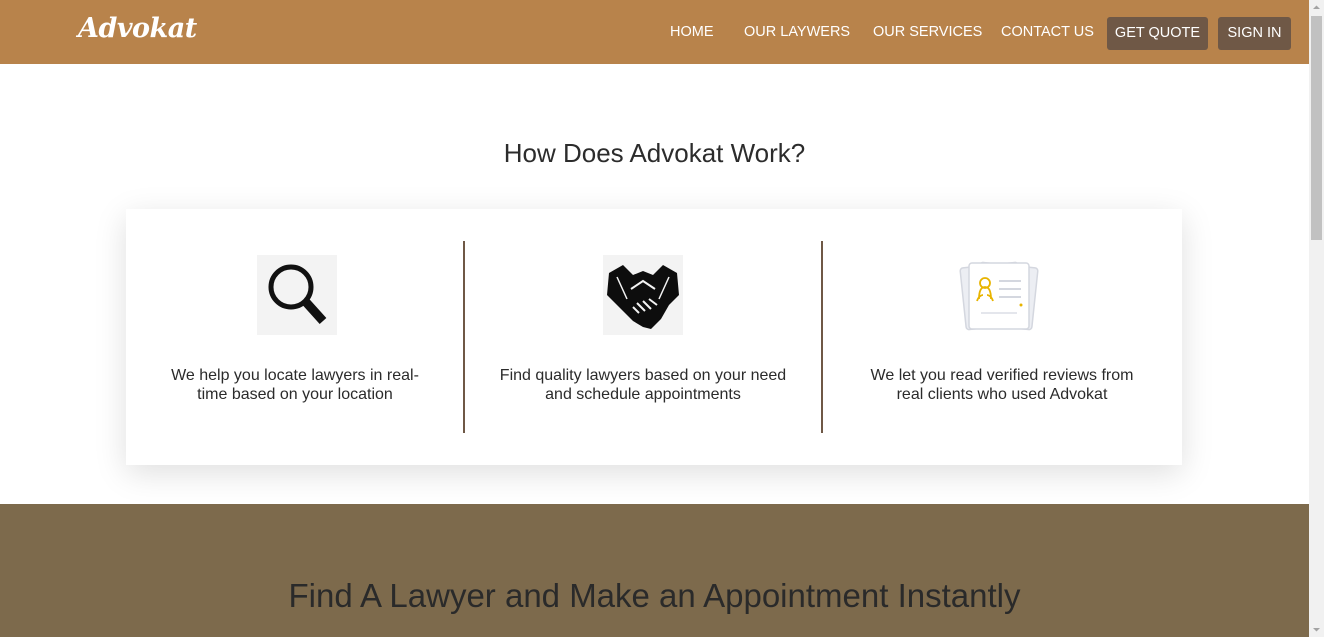 The height and width of the screenshot is (637, 1324). Describe the element at coordinates (692, 32) in the screenshot. I see `nav-link-home: HOME` at that location.